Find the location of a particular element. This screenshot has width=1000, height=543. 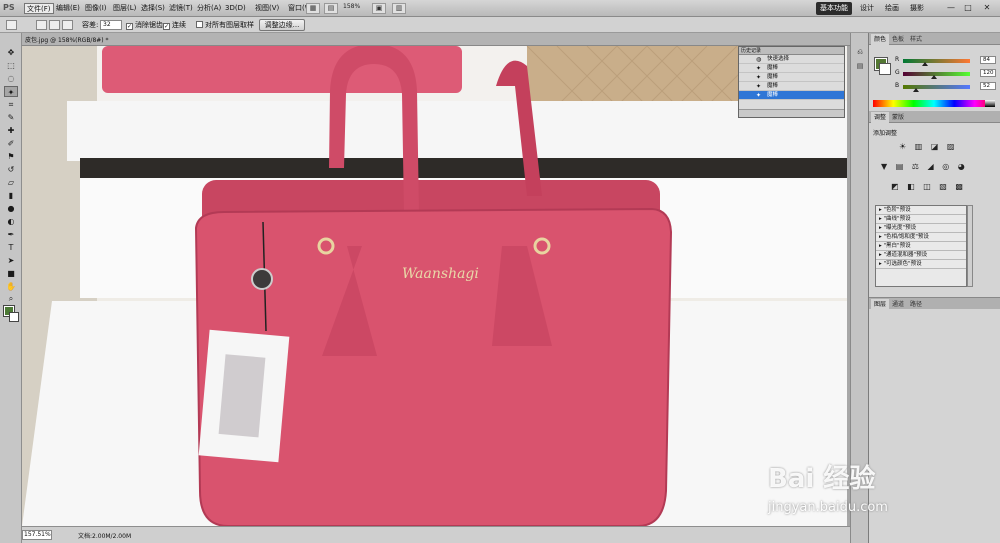

tolerance-label: 容差: is located at coordinates (90, 25).